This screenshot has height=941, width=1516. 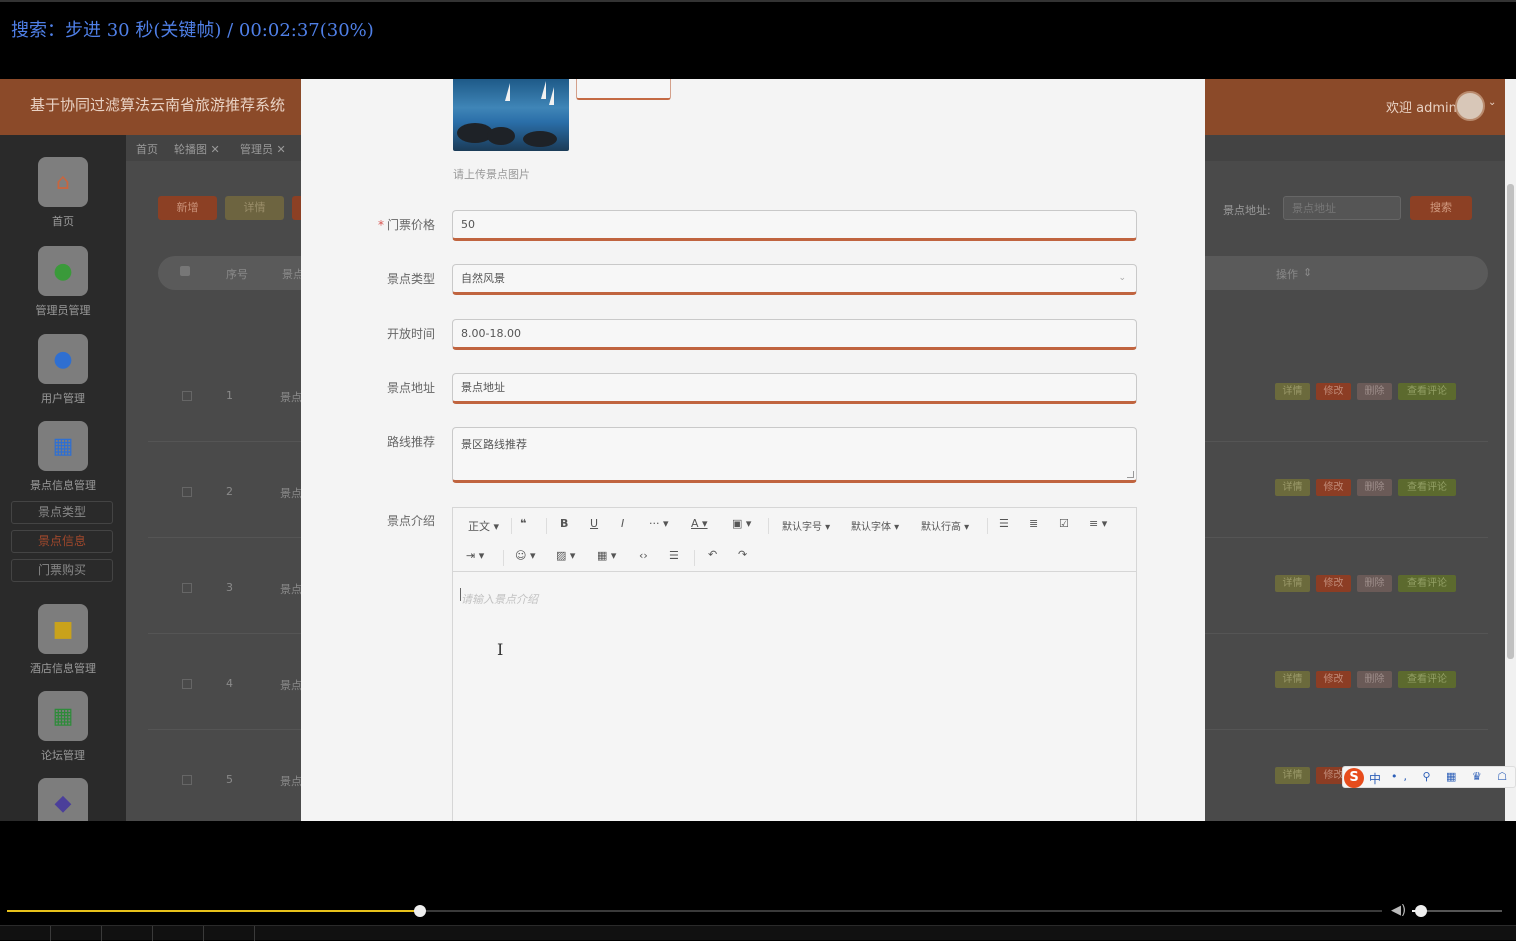 What do you see at coordinates (594, 523) in the screenshot?
I see `underline-icon: U` at bounding box center [594, 523].